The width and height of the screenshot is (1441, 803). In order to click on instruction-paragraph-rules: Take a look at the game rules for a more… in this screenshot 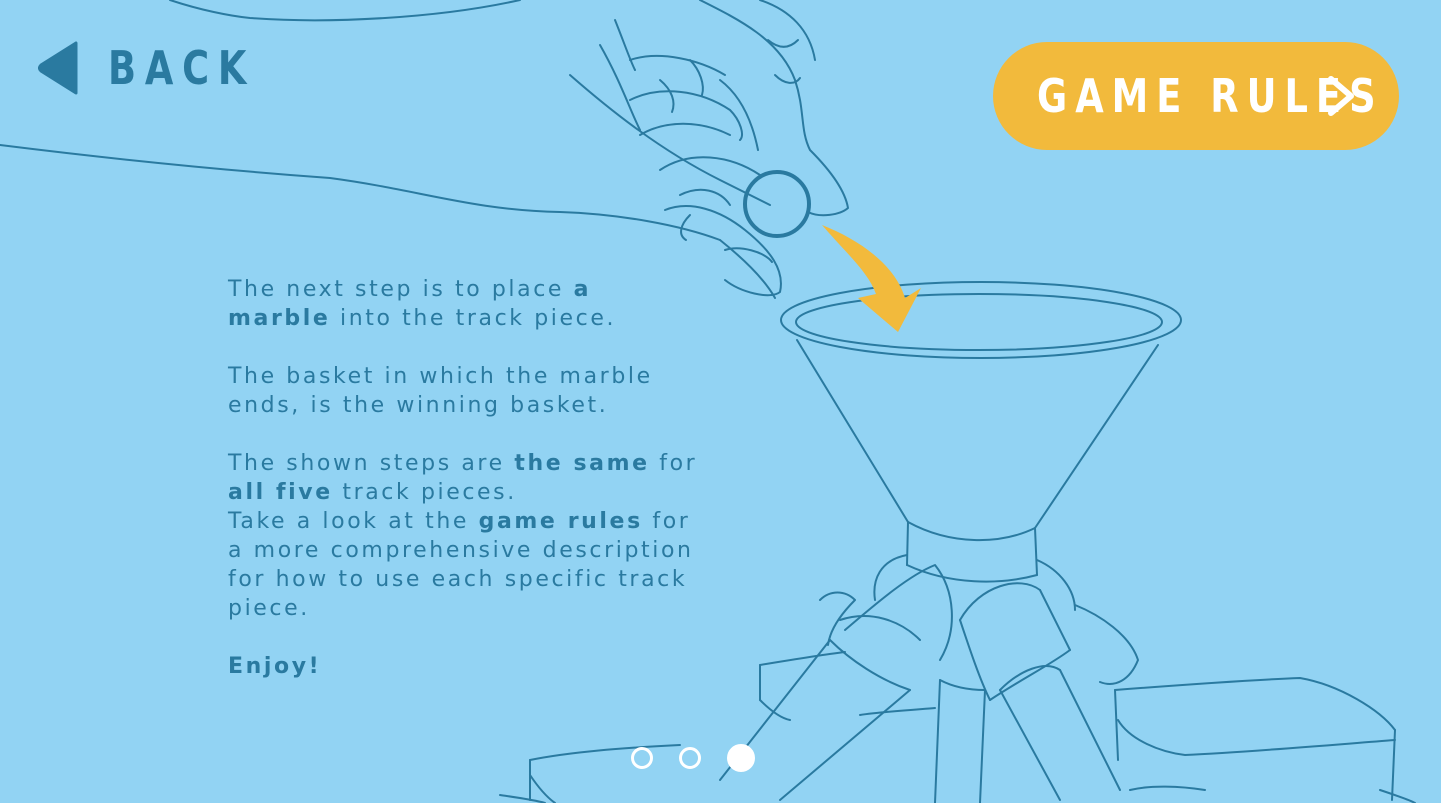, I will do `click(463, 565)`.